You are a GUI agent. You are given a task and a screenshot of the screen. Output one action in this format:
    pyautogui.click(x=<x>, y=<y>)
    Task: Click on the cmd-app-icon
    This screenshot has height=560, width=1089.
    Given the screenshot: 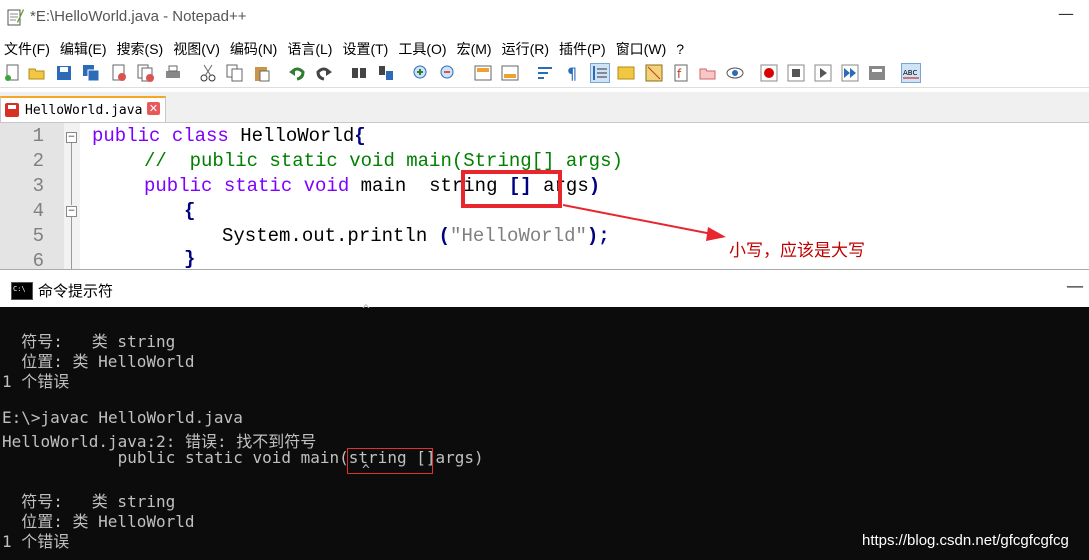 What is the action you would take?
    pyautogui.click(x=22, y=291)
    